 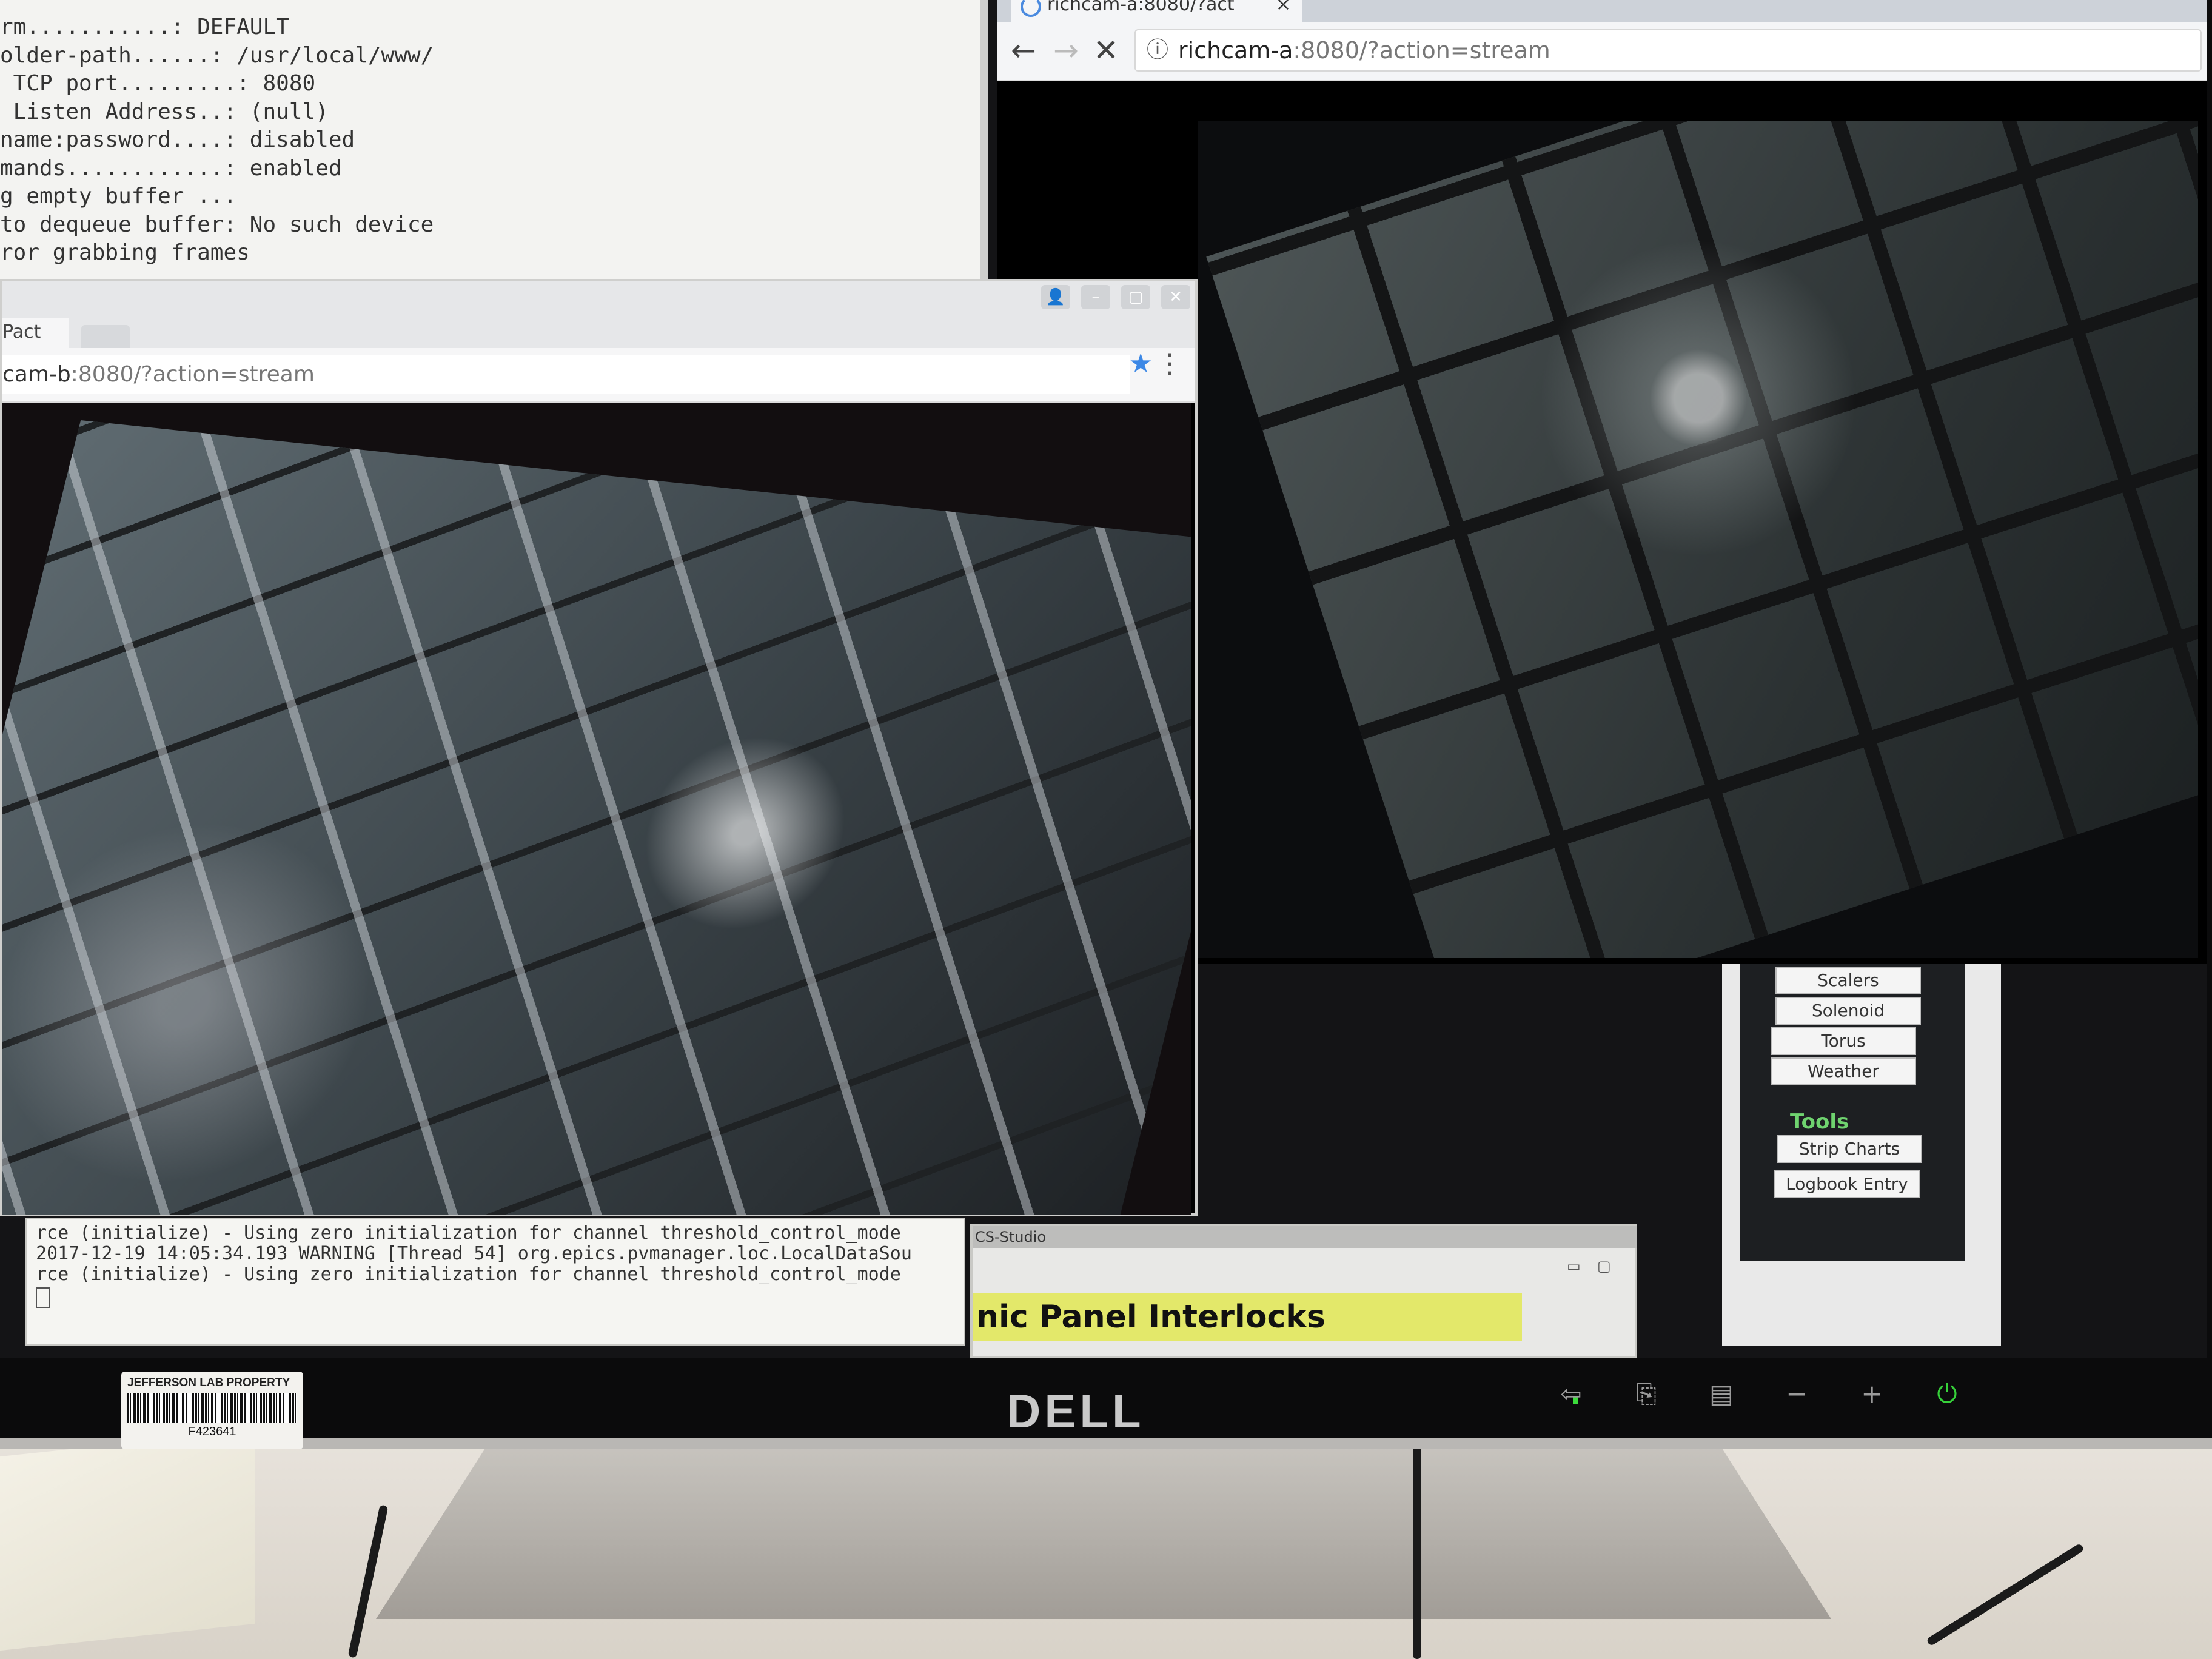 What do you see at coordinates (212, 1431) in the screenshot?
I see `asset-tag-number: F423641` at bounding box center [212, 1431].